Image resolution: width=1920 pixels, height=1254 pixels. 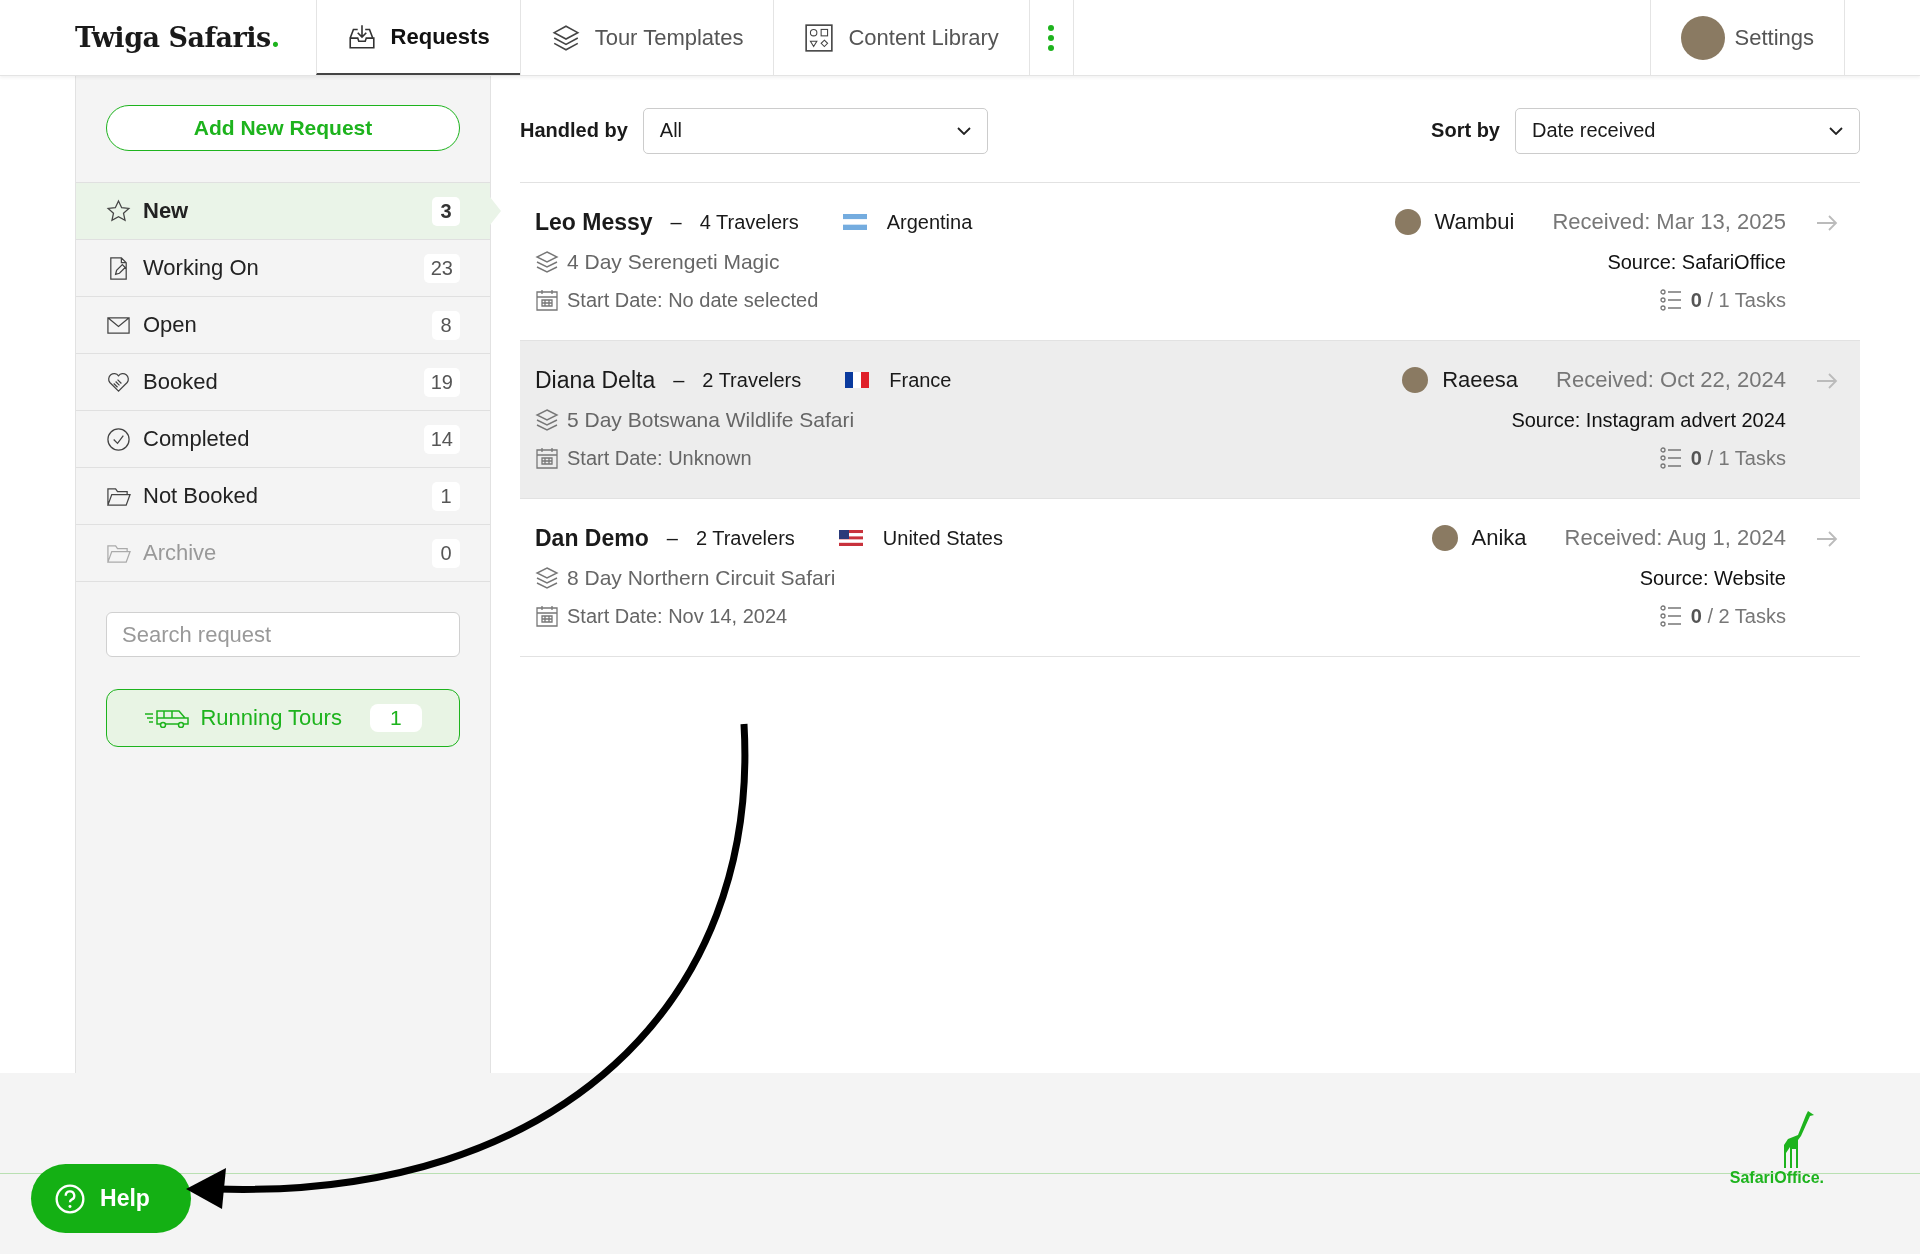 I want to click on help-icon, so click(x=70, y=1198).